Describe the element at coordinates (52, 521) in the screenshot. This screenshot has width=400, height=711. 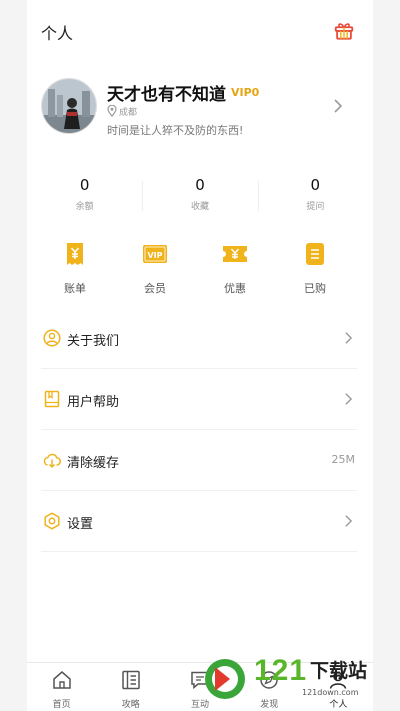
I see `settings-icon` at that location.